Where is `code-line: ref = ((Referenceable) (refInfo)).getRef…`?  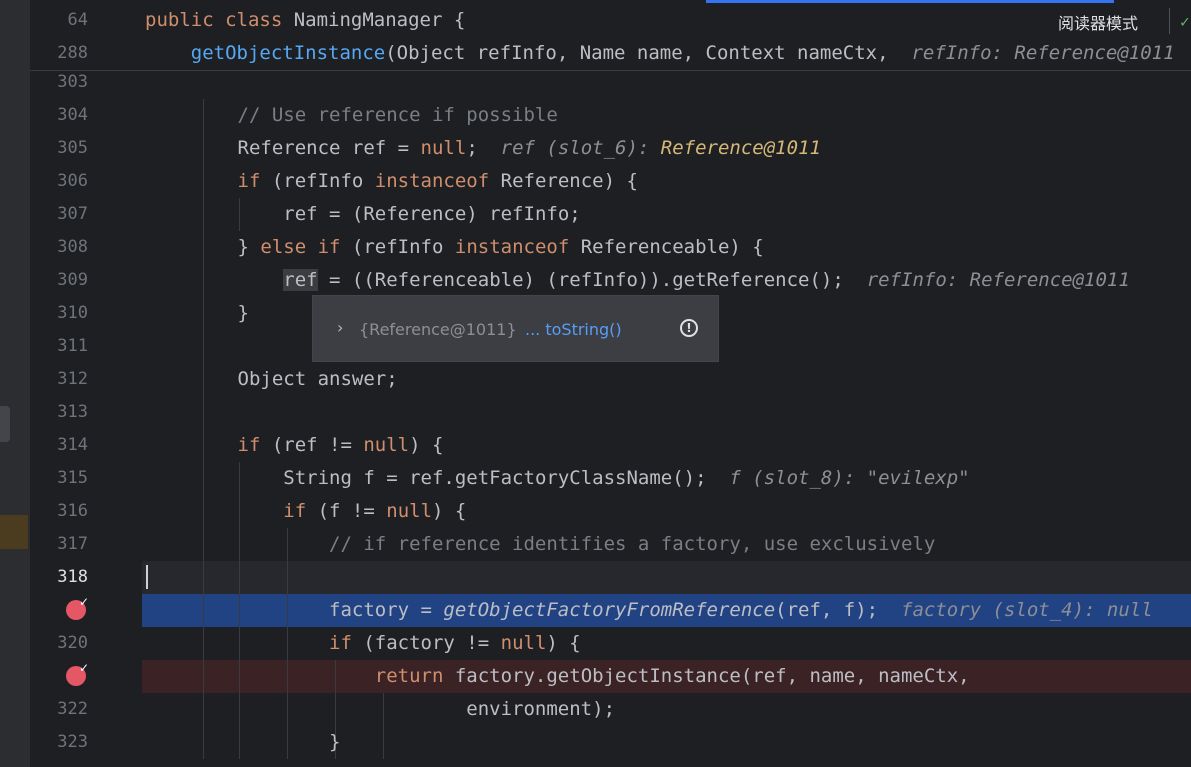
code-line: ref = ((Referenceable) (refInfo)).getRef… is located at coordinates (668, 280).